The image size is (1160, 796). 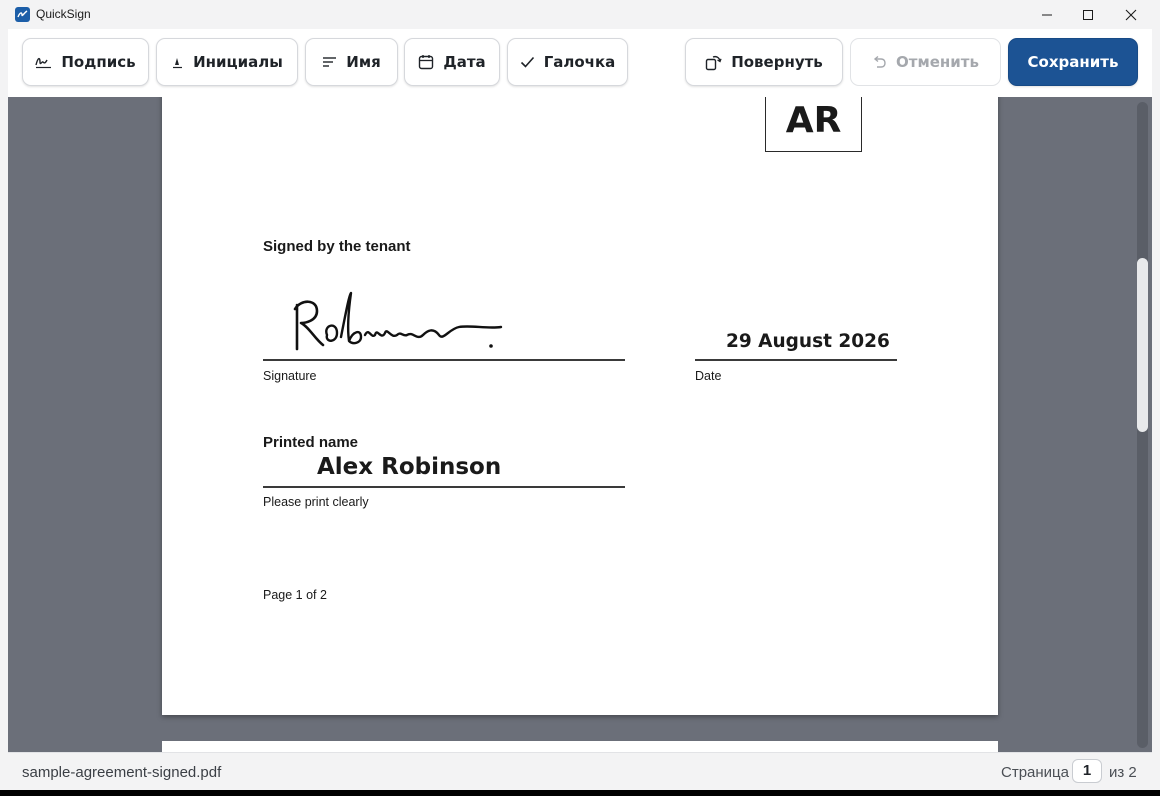 I want to click on scrollbar-thumb, so click(x=1142, y=345).